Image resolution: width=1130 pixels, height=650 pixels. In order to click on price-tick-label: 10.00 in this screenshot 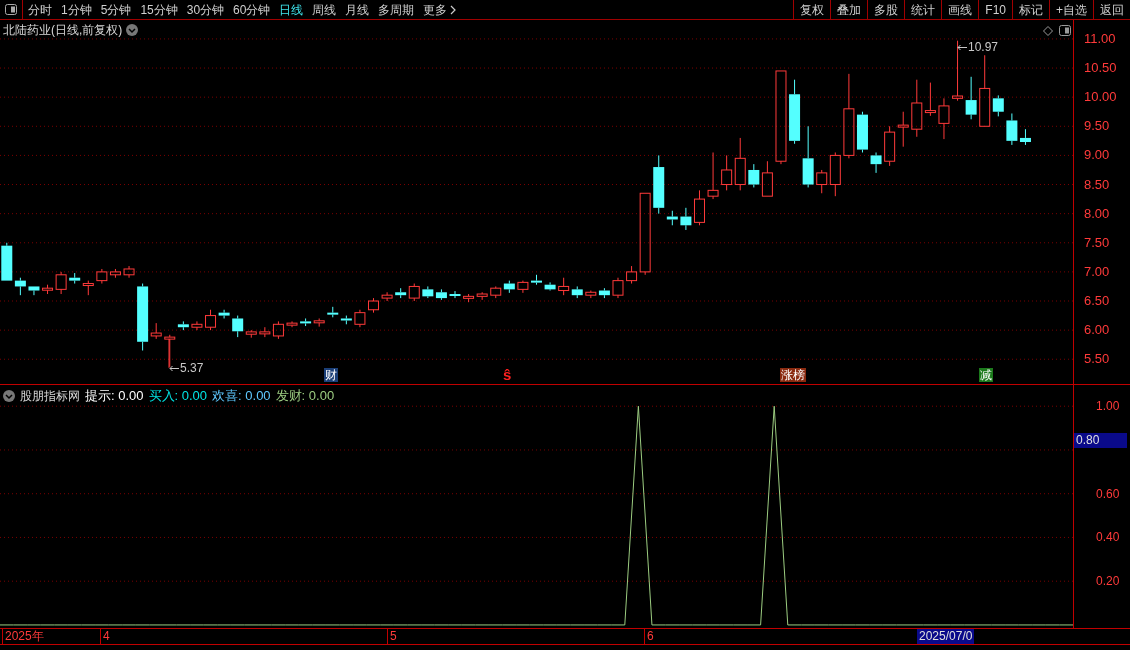, I will do `click(1100, 97)`.